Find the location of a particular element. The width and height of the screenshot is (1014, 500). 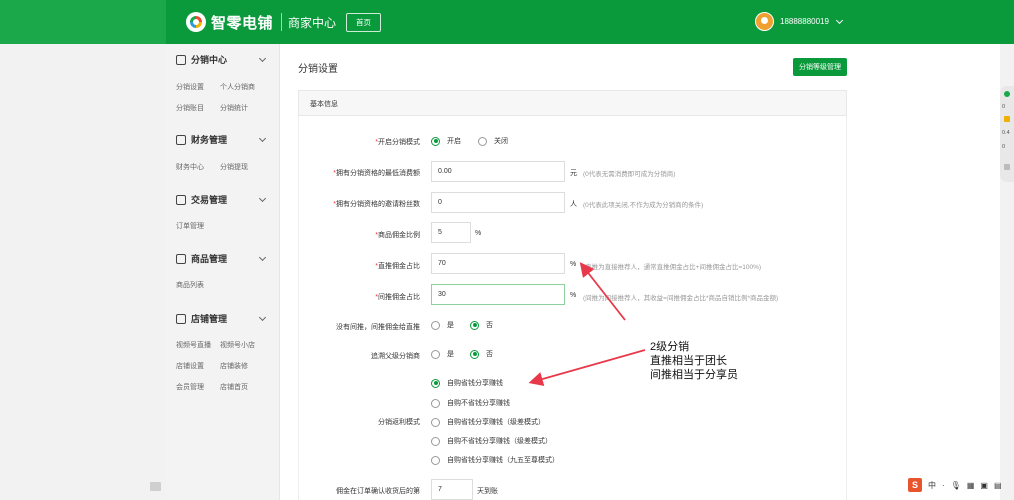

annotation-line: 2级分销 is located at coordinates (670, 347).